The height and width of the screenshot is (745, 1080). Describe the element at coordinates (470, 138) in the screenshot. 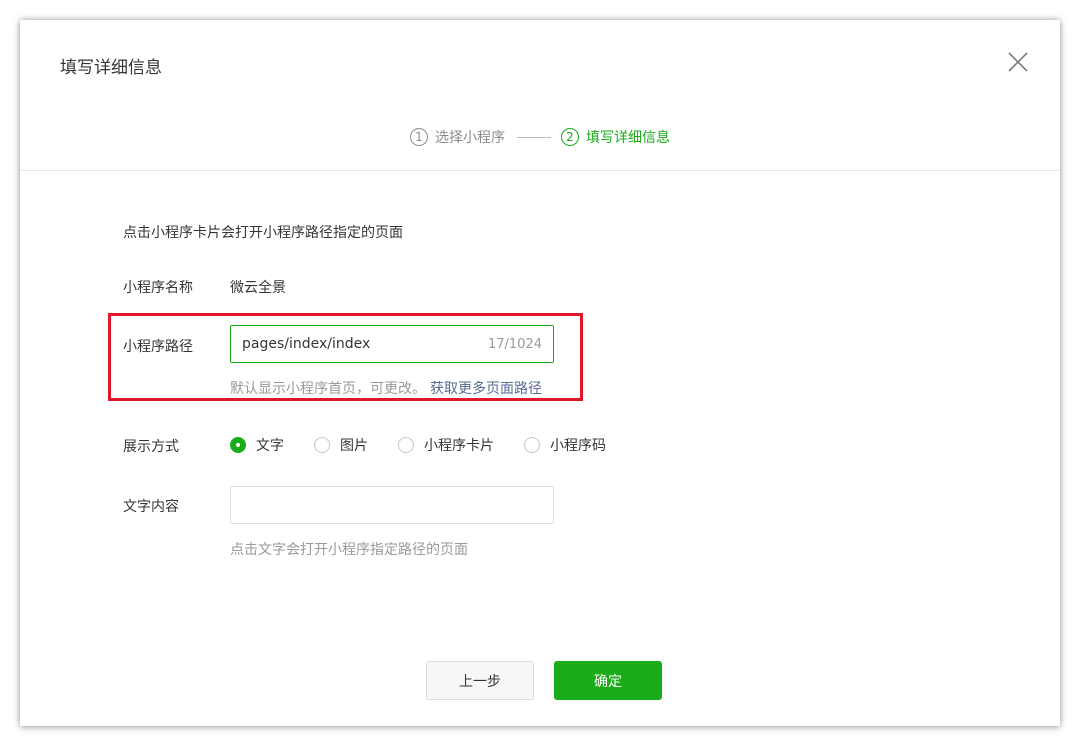

I see `step-label: 选择小程序` at that location.